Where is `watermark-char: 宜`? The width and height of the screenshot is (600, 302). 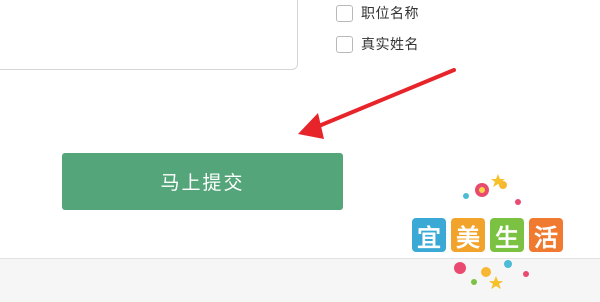 watermark-char: 宜 is located at coordinates (429, 235).